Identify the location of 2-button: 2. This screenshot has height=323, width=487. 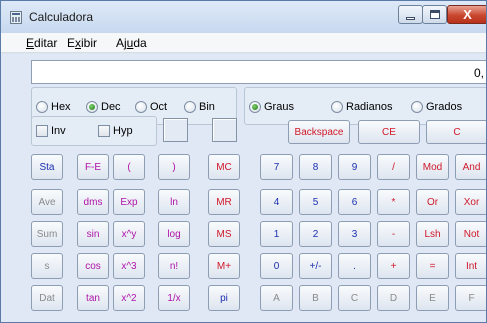
(315, 234).